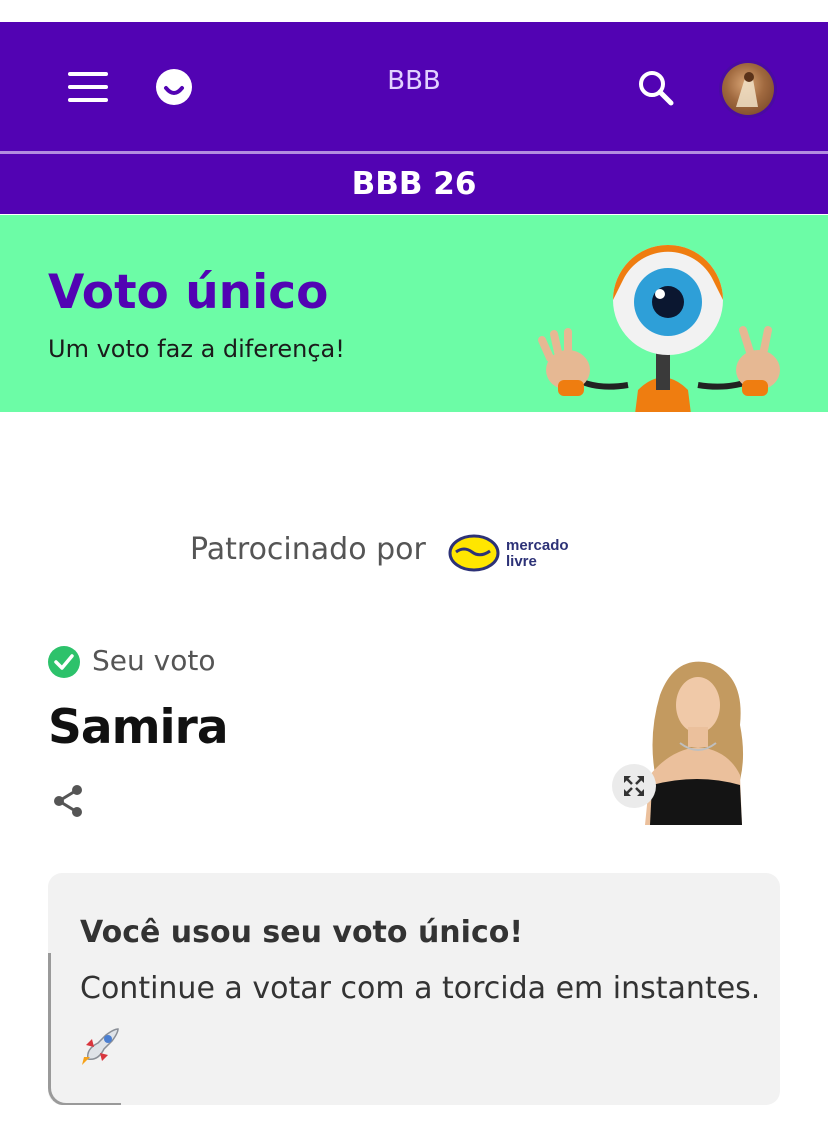 The image size is (828, 1133). What do you see at coordinates (174, 87) in the screenshot?
I see `globo-logo-icon` at bounding box center [174, 87].